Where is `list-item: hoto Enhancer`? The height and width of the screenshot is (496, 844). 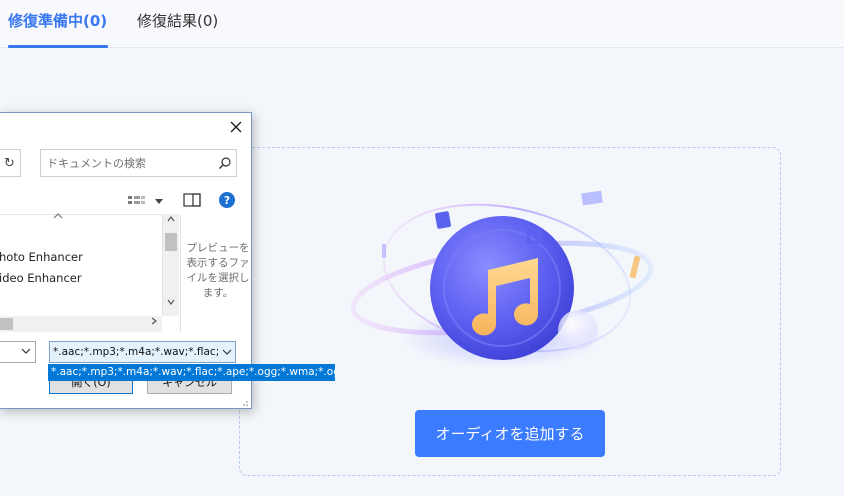 list-item: hoto Enhancer is located at coordinates (41, 257).